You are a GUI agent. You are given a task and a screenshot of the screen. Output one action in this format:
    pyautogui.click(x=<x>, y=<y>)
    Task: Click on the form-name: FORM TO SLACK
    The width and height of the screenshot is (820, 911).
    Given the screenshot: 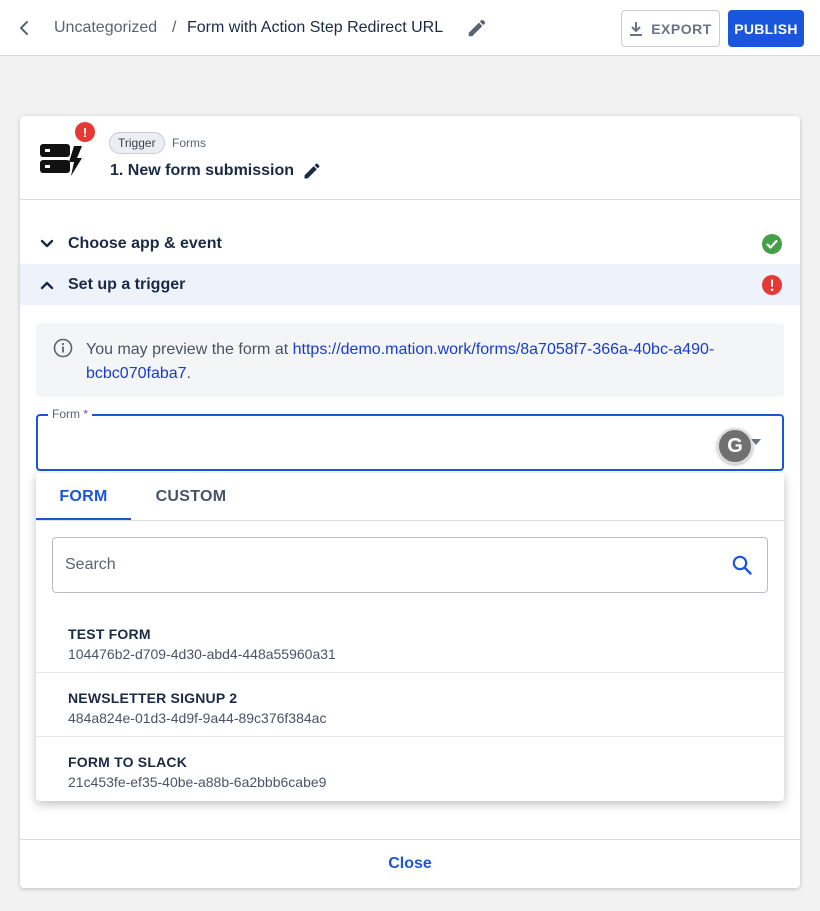 What is the action you would take?
    pyautogui.click(x=128, y=762)
    